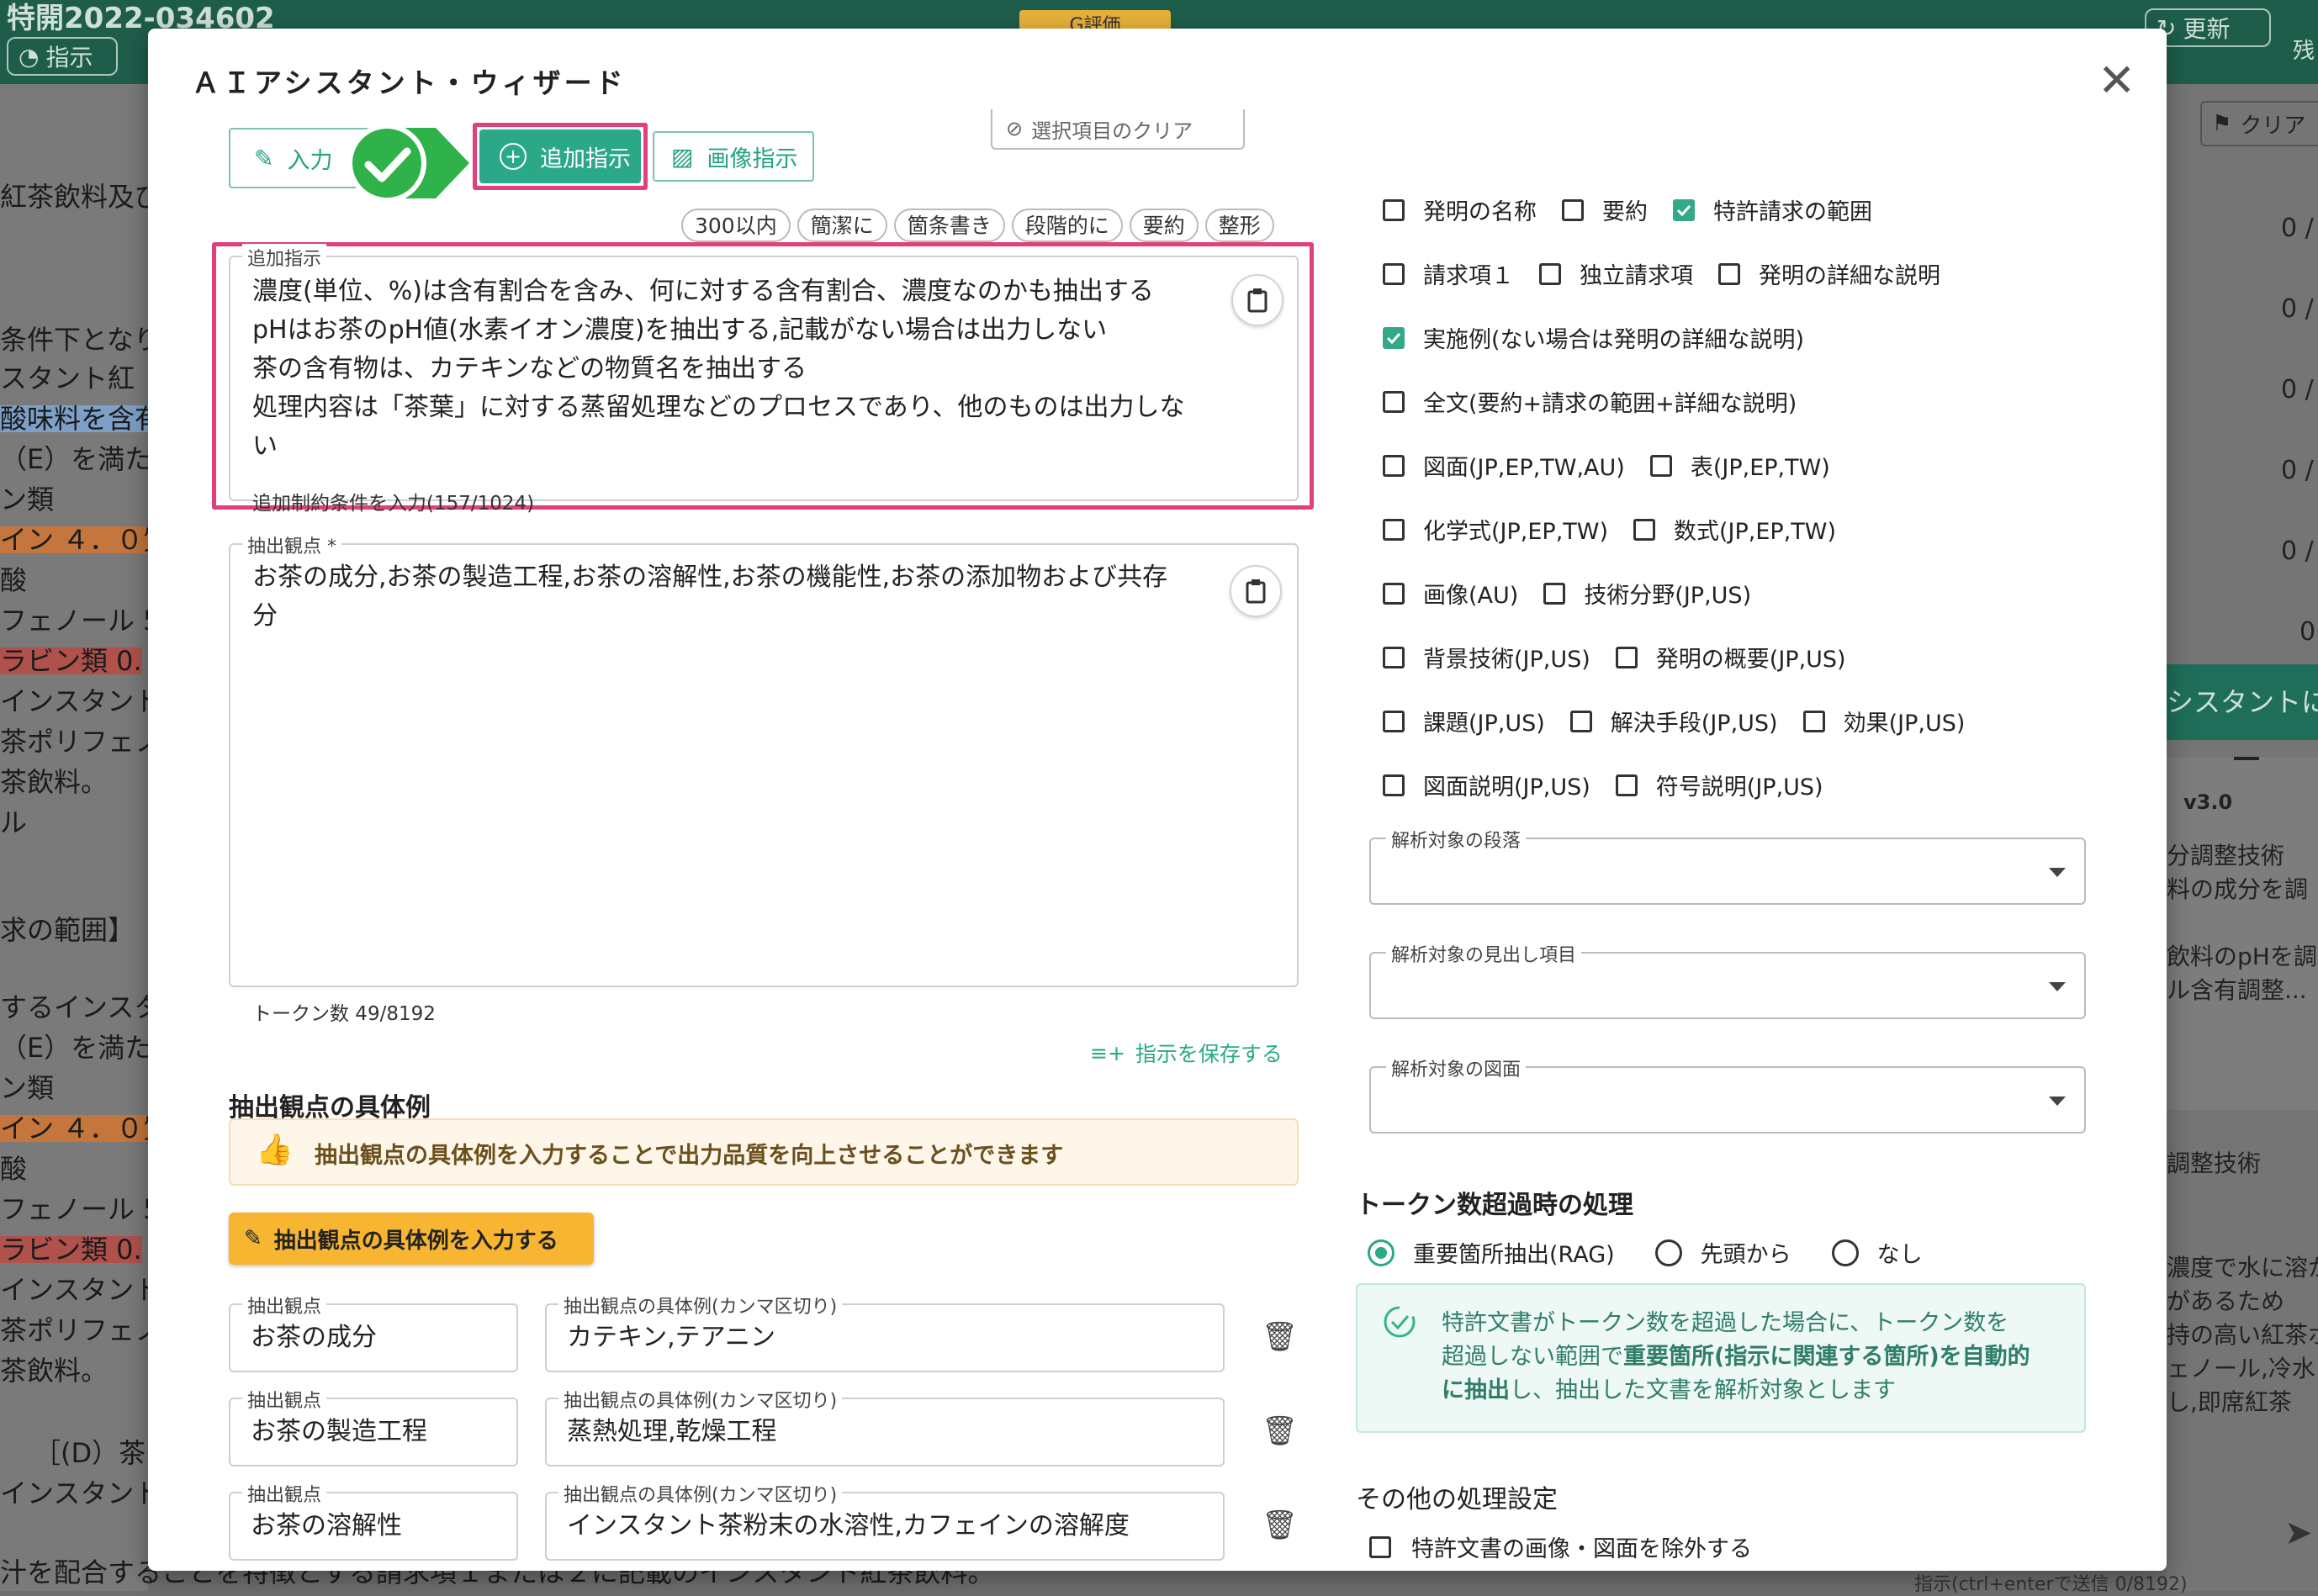  Describe the element at coordinates (1450, 593) in the screenshot. I see `checkbox-image: 画像(AU)` at that location.